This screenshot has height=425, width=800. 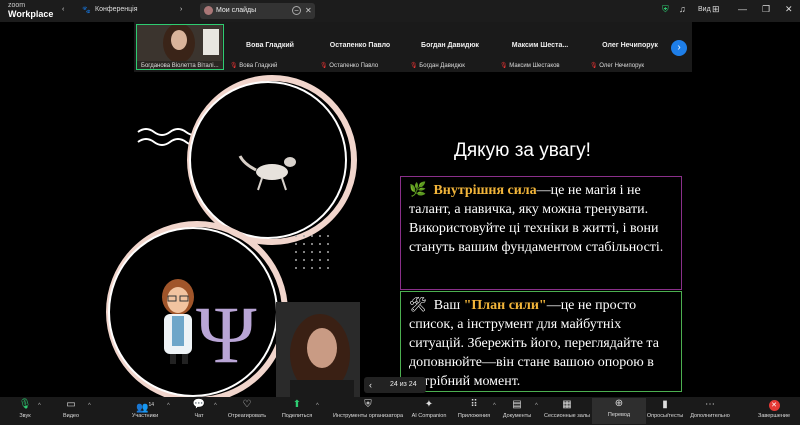 I want to click on close-window-icon: ✕, so click(x=789, y=9).